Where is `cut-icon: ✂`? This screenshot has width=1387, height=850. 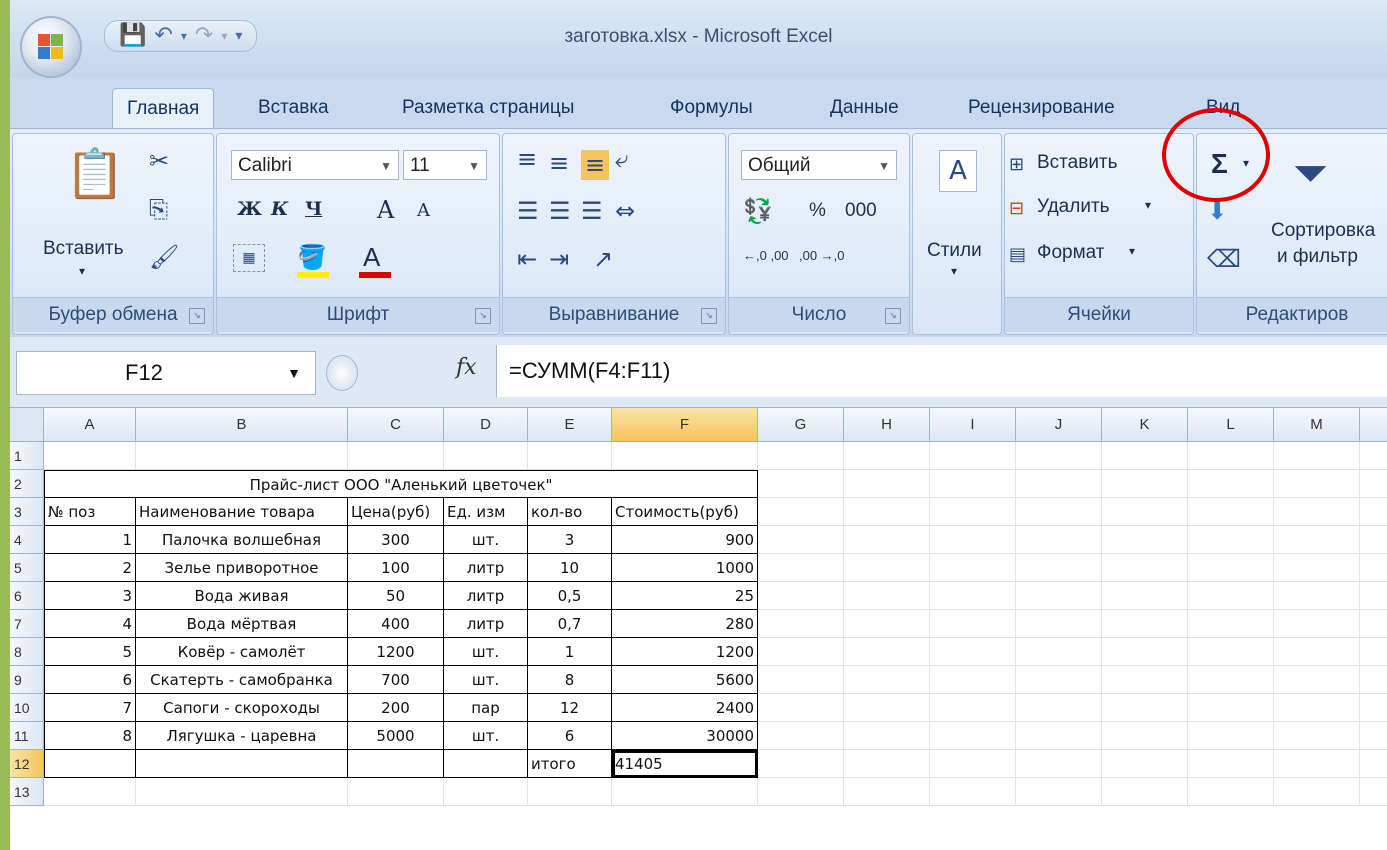 cut-icon: ✂ is located at coordinates (159, 161).